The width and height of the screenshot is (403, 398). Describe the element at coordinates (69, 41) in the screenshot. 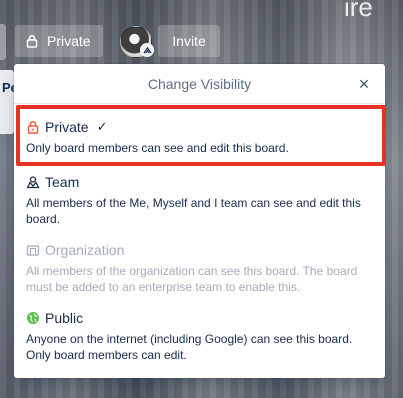

I see `visibility-button-label: Private` at that location.